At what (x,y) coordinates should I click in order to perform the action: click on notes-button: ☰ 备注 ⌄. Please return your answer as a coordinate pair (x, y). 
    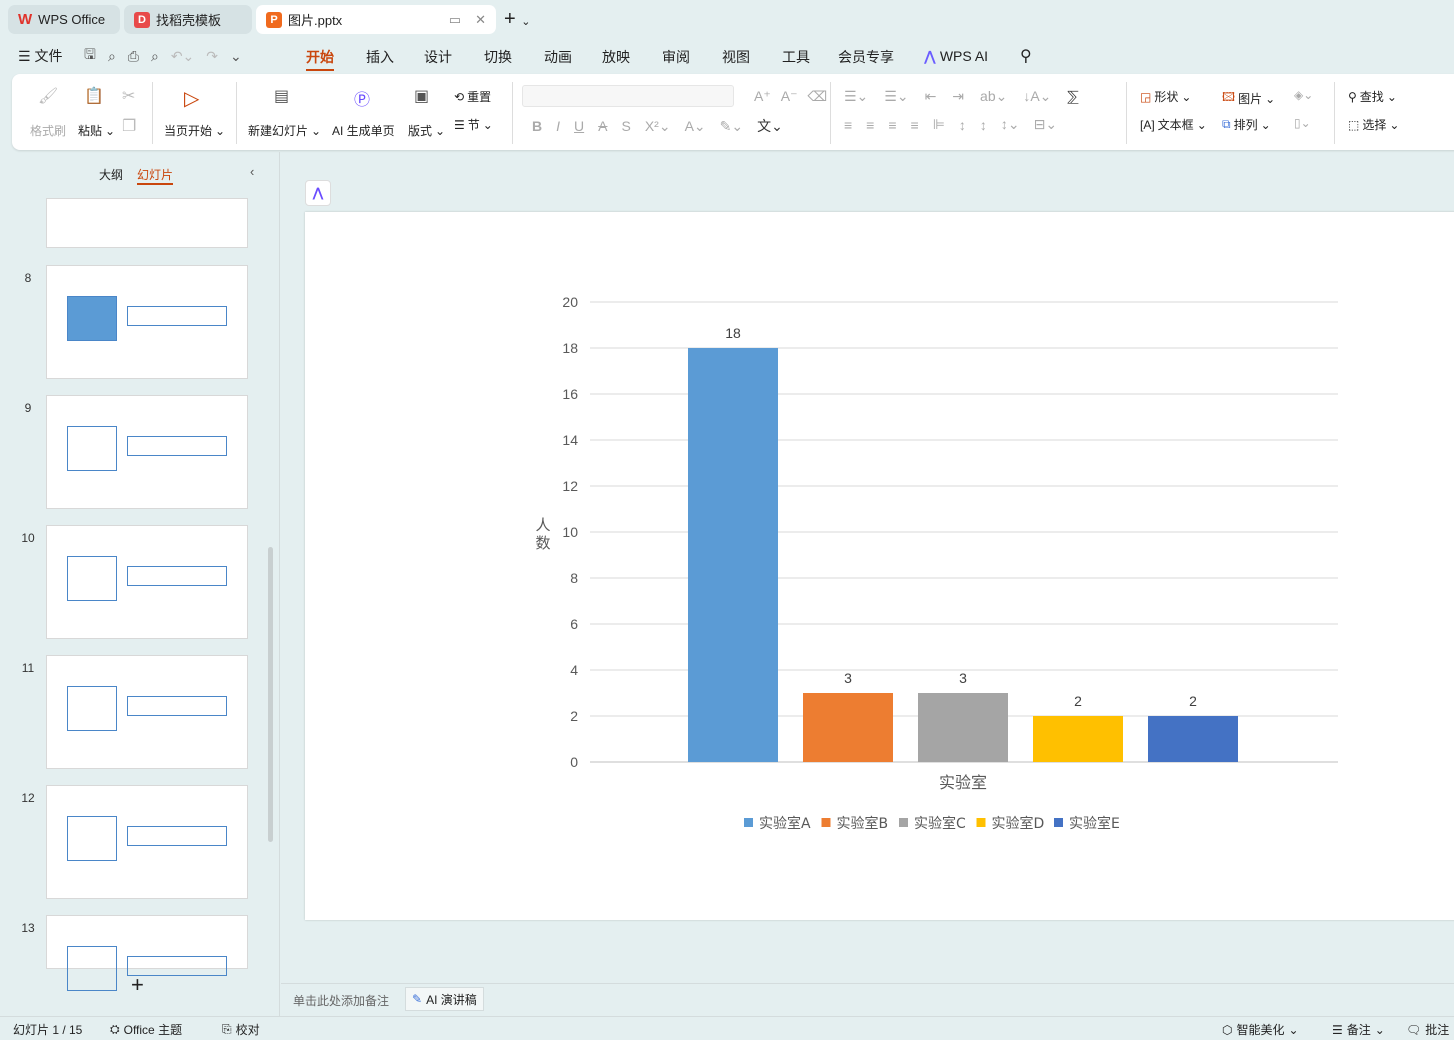
    Looking at the image, I should click on (1358, 1029).